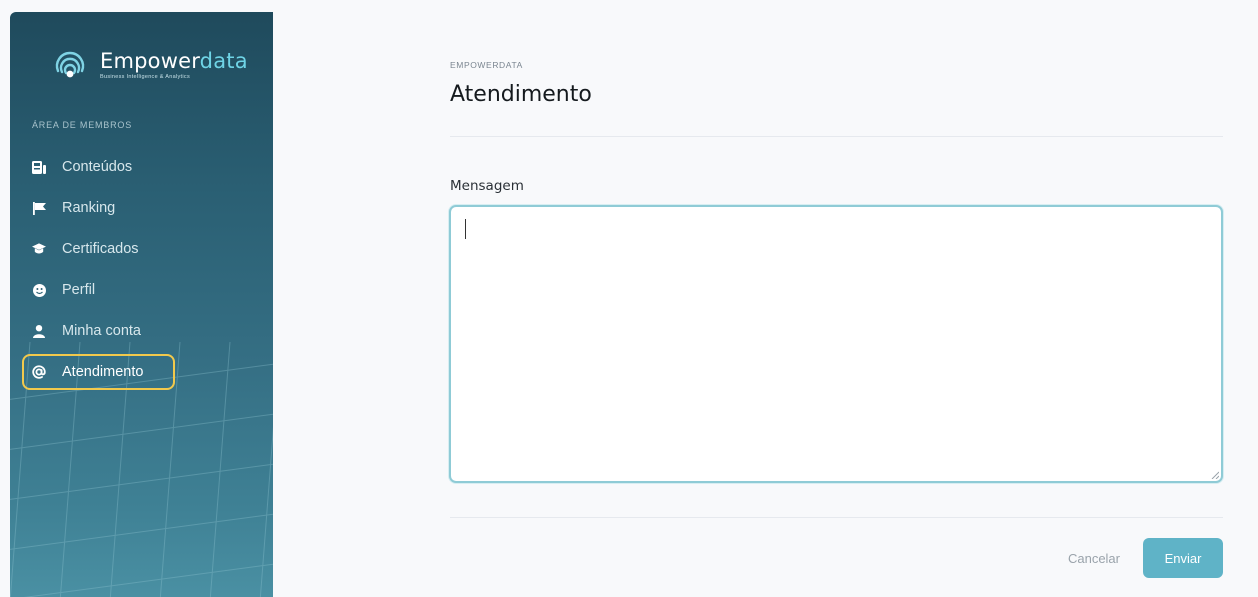 The image size is (1258, 597). I want to click on smiley-icon, so click(39, 290).